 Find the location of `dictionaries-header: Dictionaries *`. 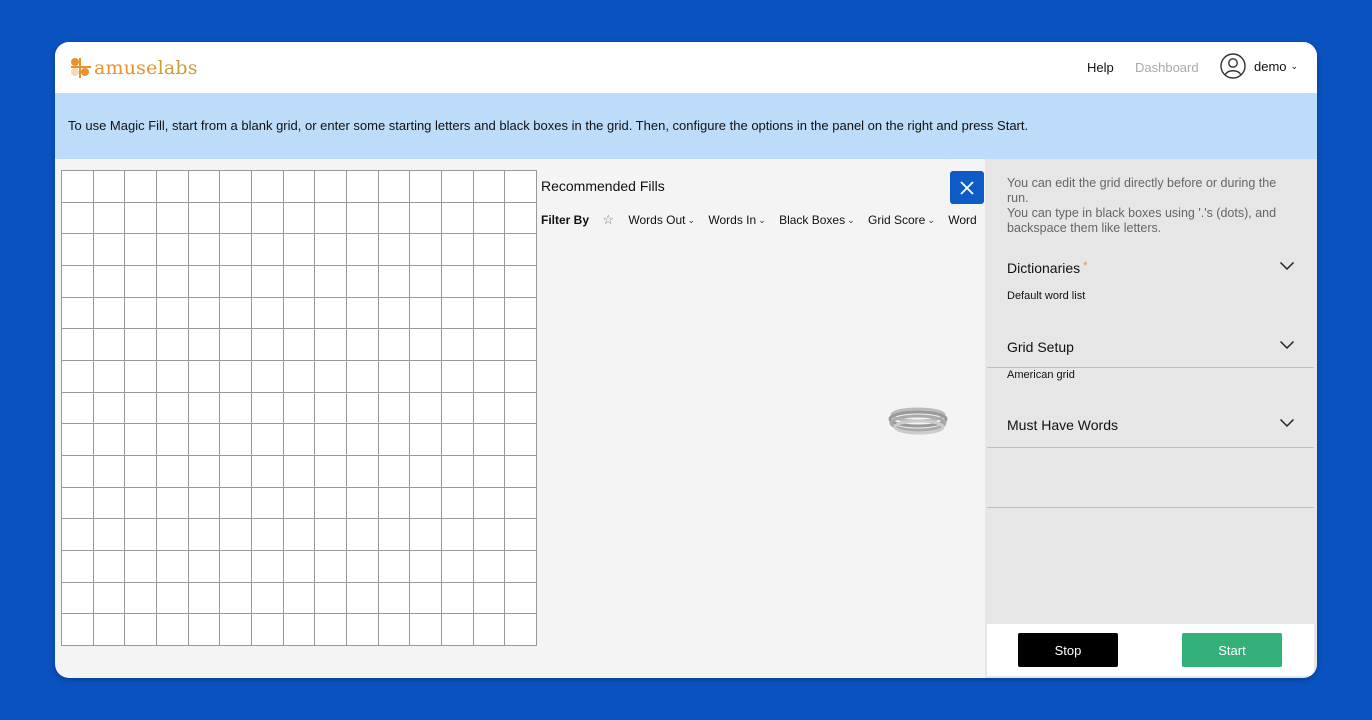

dictionaries-header: Dictionaries * is located at coordinates (1047, 268).